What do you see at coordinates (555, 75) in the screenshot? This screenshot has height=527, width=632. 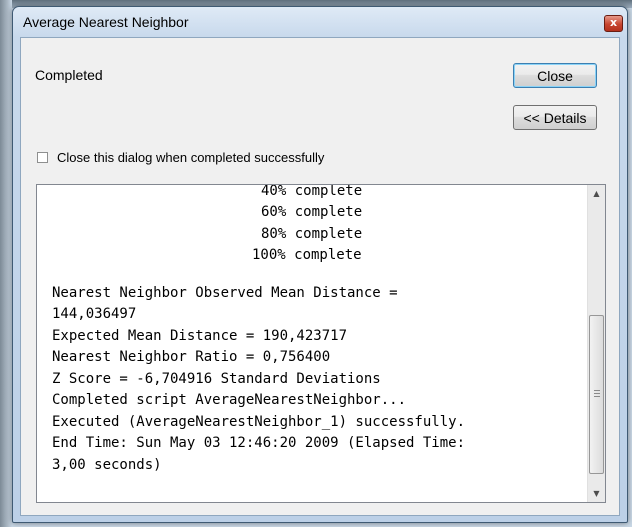 I see `close-button: Close` at bounding box center [555, 75].